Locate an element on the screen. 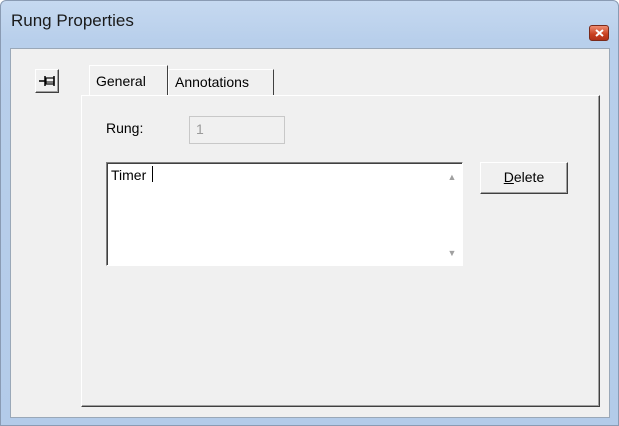 This screenshot has height=426, width=619. tab-general: General is located at coordinates (128, 80).